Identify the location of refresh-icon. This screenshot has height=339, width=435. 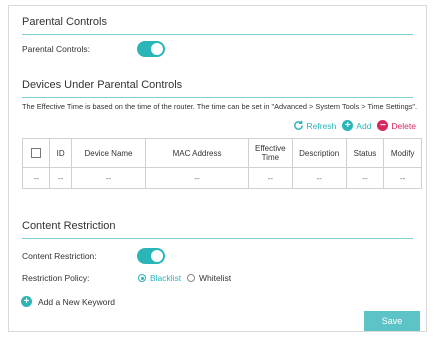
(298, 125).